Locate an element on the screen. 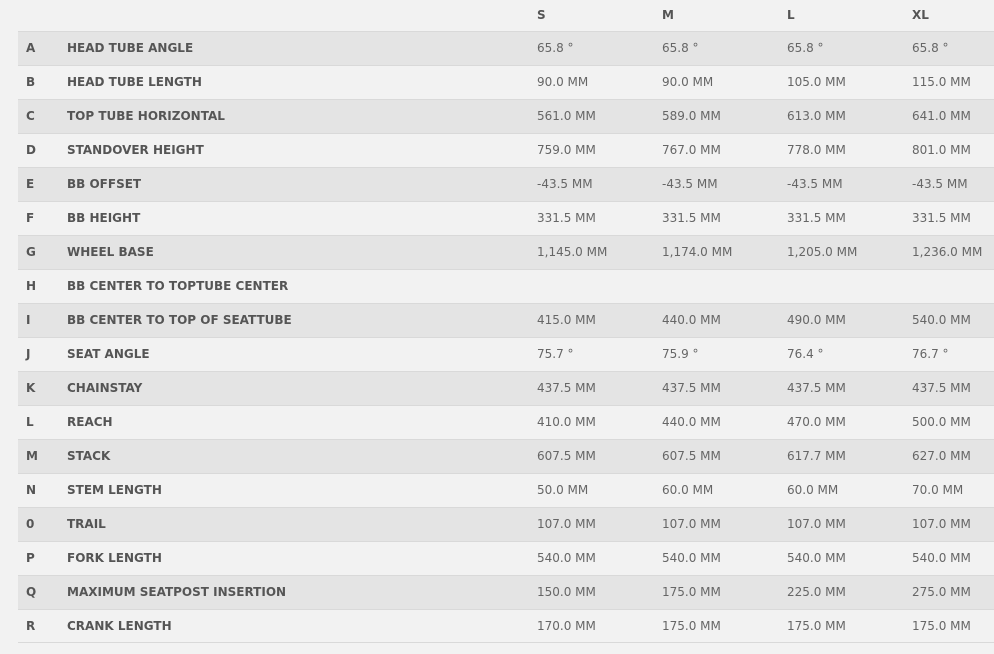  table-row: H BB CENTER TO TOPTUBE CENTER is located at coordinates (506, 286).